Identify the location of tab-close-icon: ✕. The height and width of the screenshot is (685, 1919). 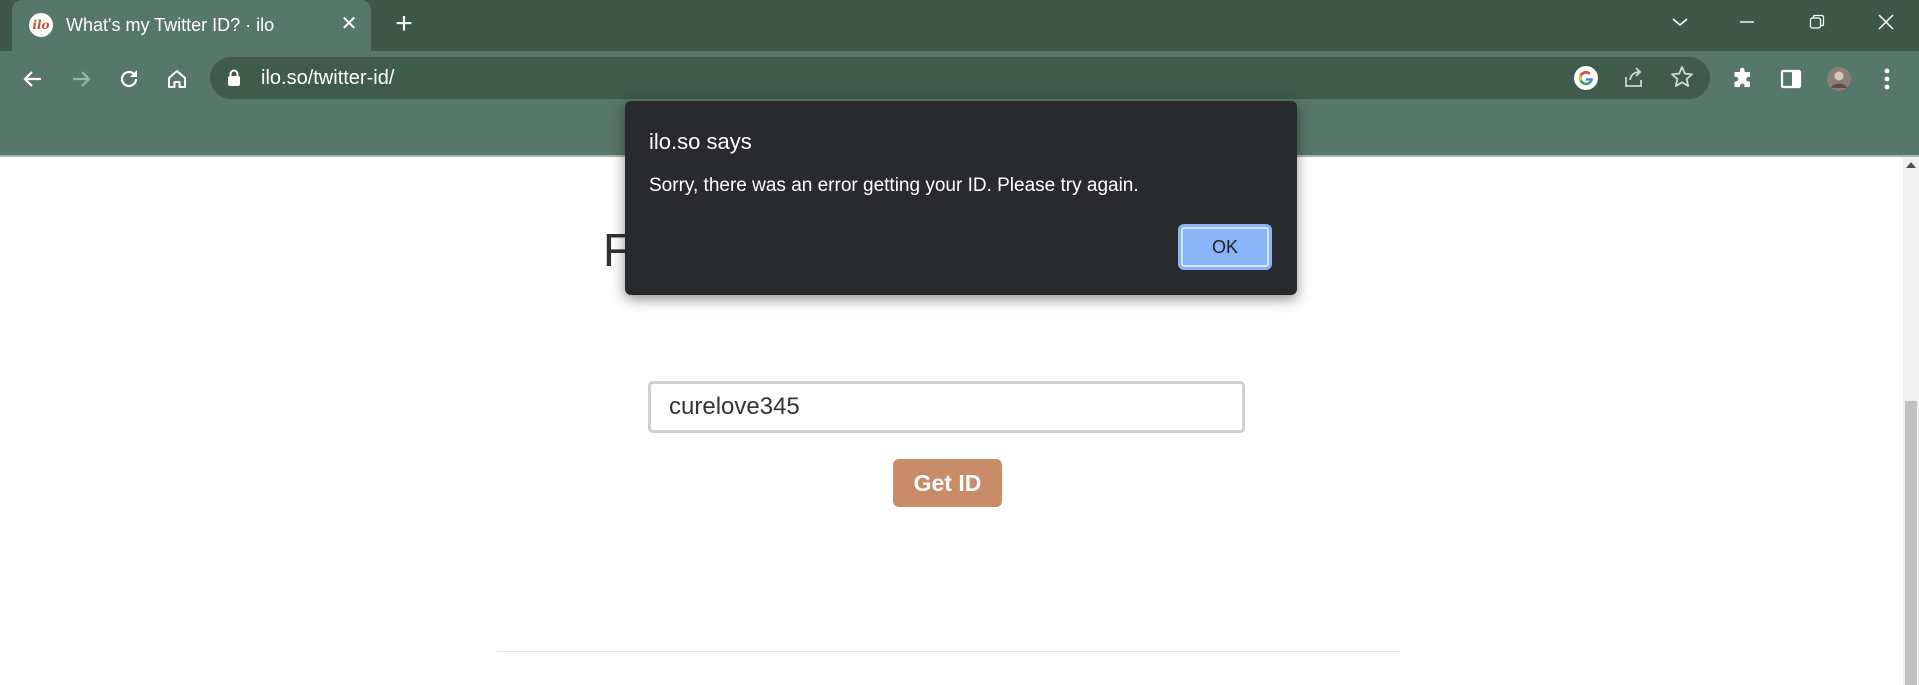
(349, 24).